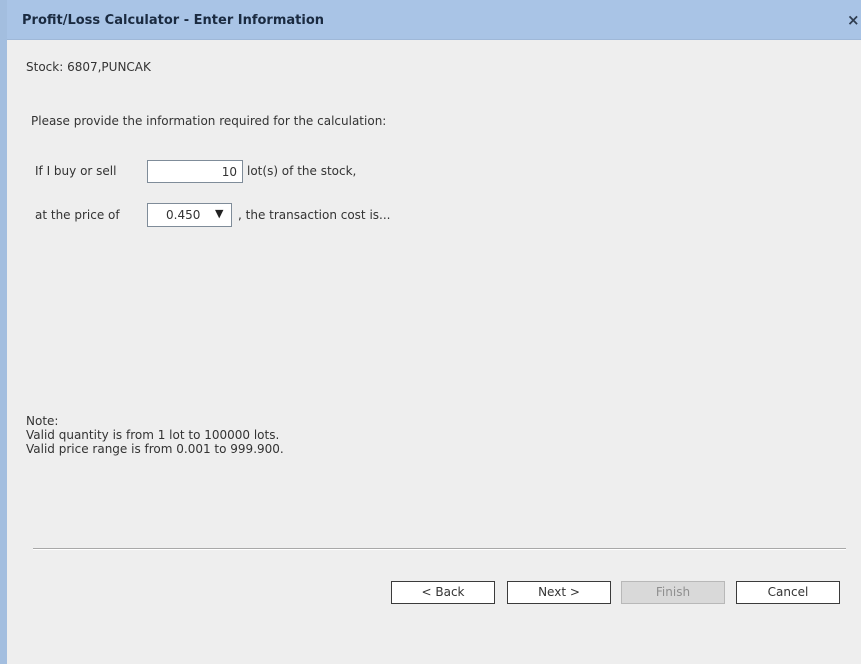 The width and height of the screenshot is (861, 664). Describe the element at coordinates (439, 549) in the screenshot. I see `divider` at that location.